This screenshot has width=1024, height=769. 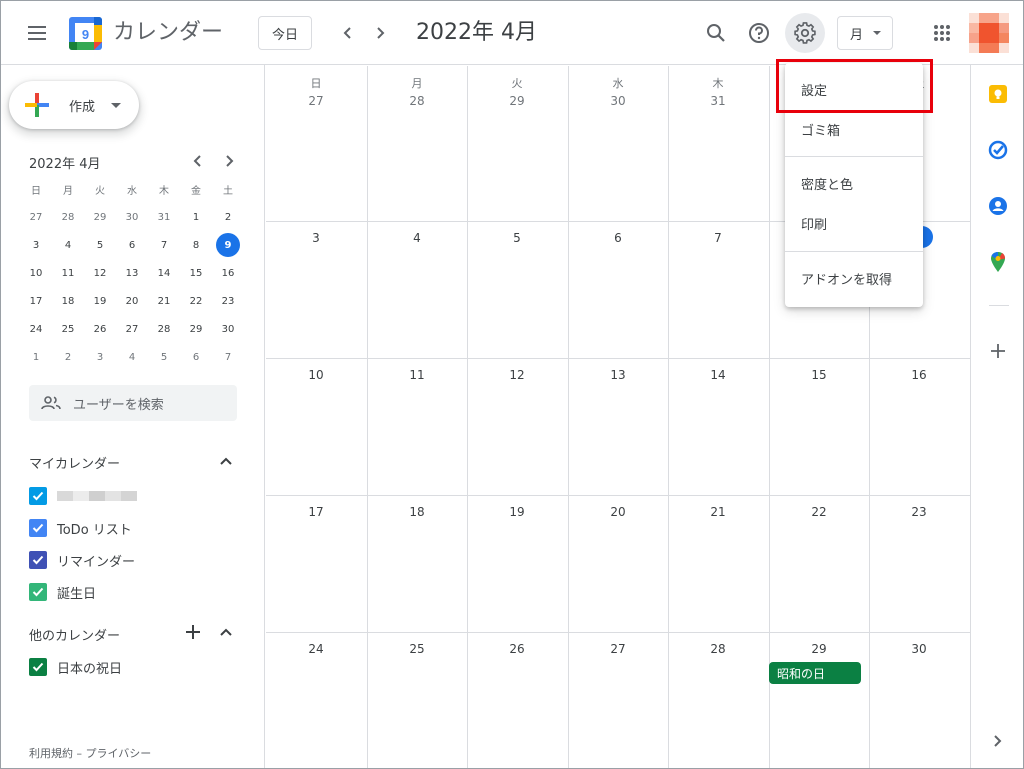 I want to click on keep-icon, so click(x=998, y=94).